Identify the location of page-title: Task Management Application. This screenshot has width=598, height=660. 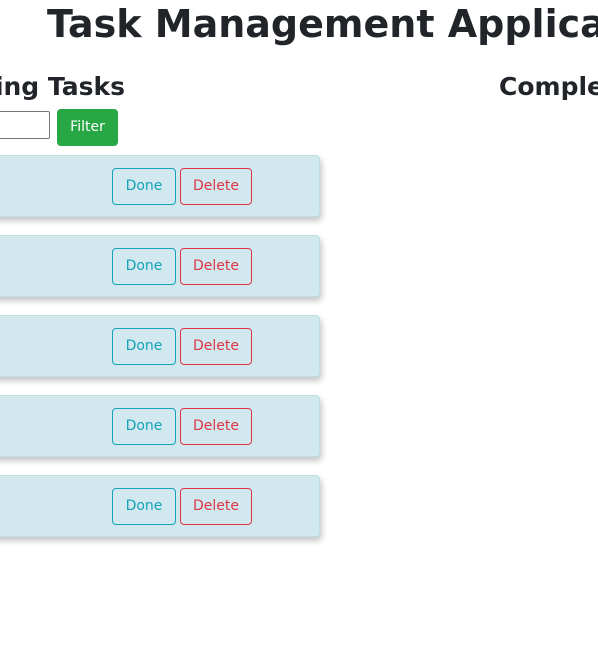
(322, 24).